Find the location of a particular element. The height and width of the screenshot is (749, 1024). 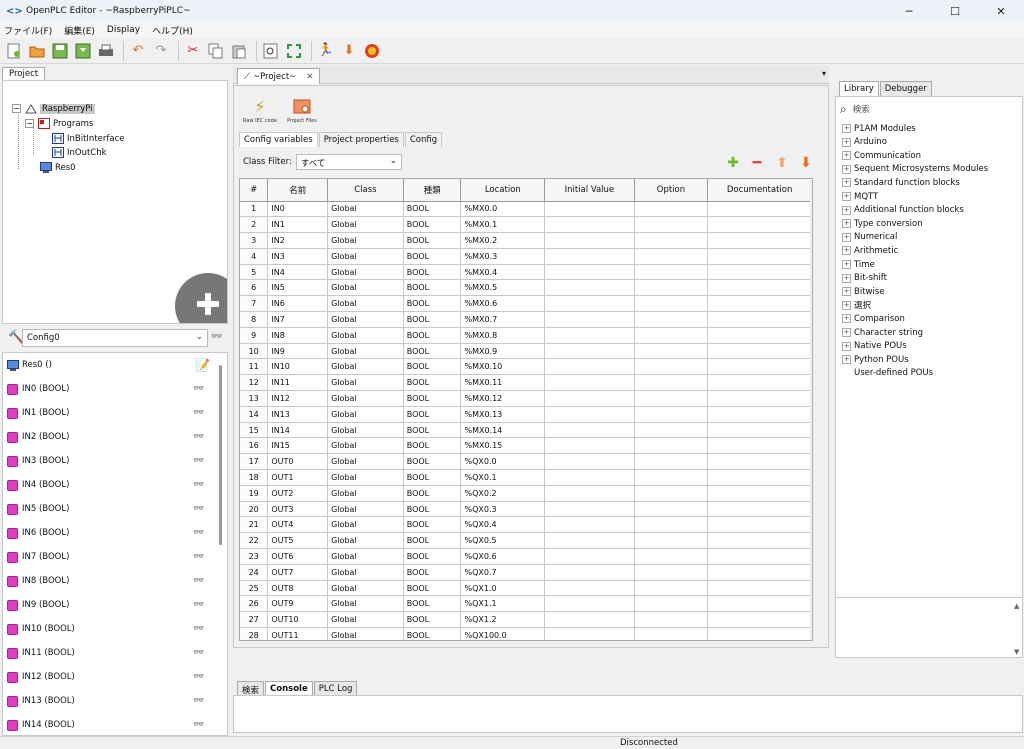

new-file-icon is located at coordinates (14, 51).